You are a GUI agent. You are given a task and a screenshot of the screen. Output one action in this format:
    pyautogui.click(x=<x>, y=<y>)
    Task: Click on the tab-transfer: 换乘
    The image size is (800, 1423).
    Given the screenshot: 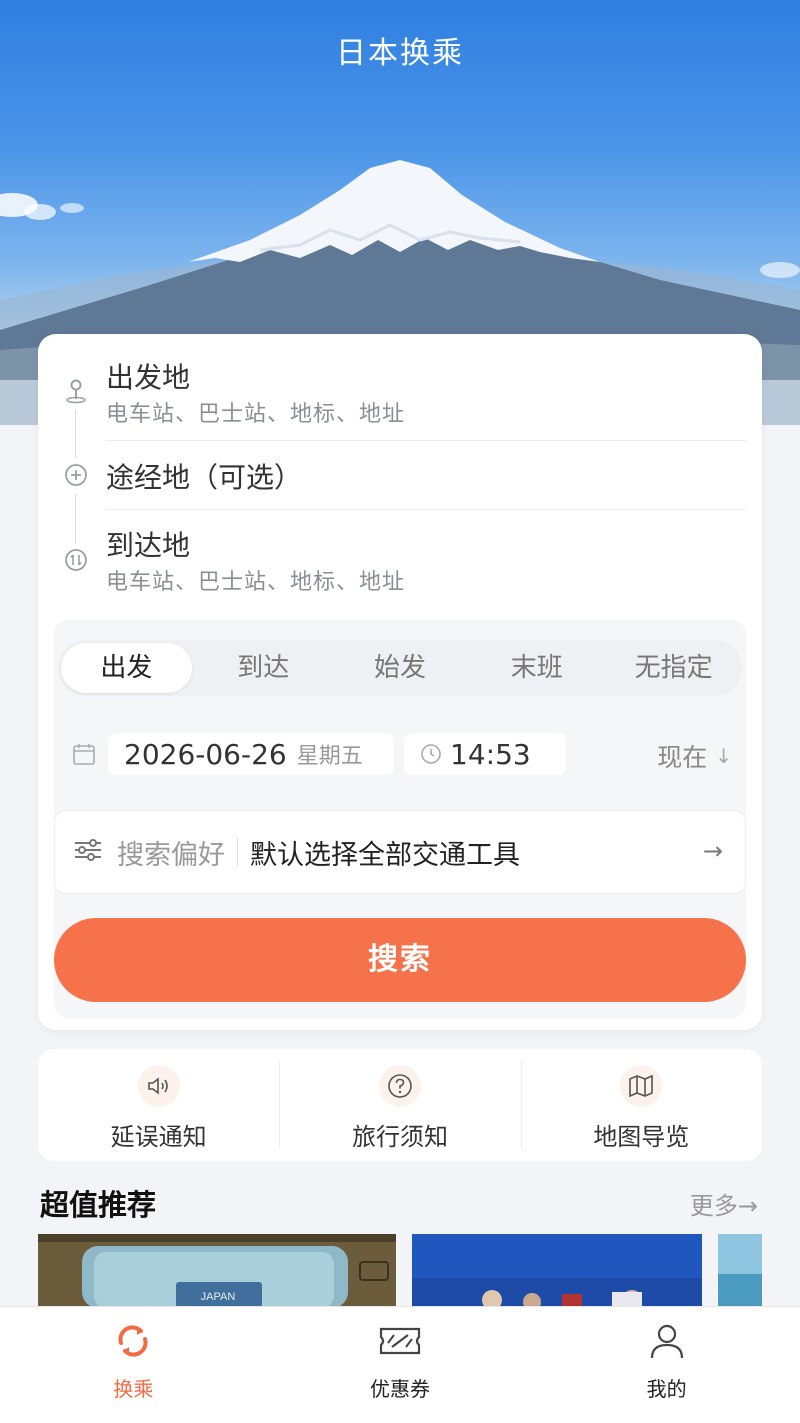 What is the action you would take?
    pyautogui.click(x=133, y=1365)
    